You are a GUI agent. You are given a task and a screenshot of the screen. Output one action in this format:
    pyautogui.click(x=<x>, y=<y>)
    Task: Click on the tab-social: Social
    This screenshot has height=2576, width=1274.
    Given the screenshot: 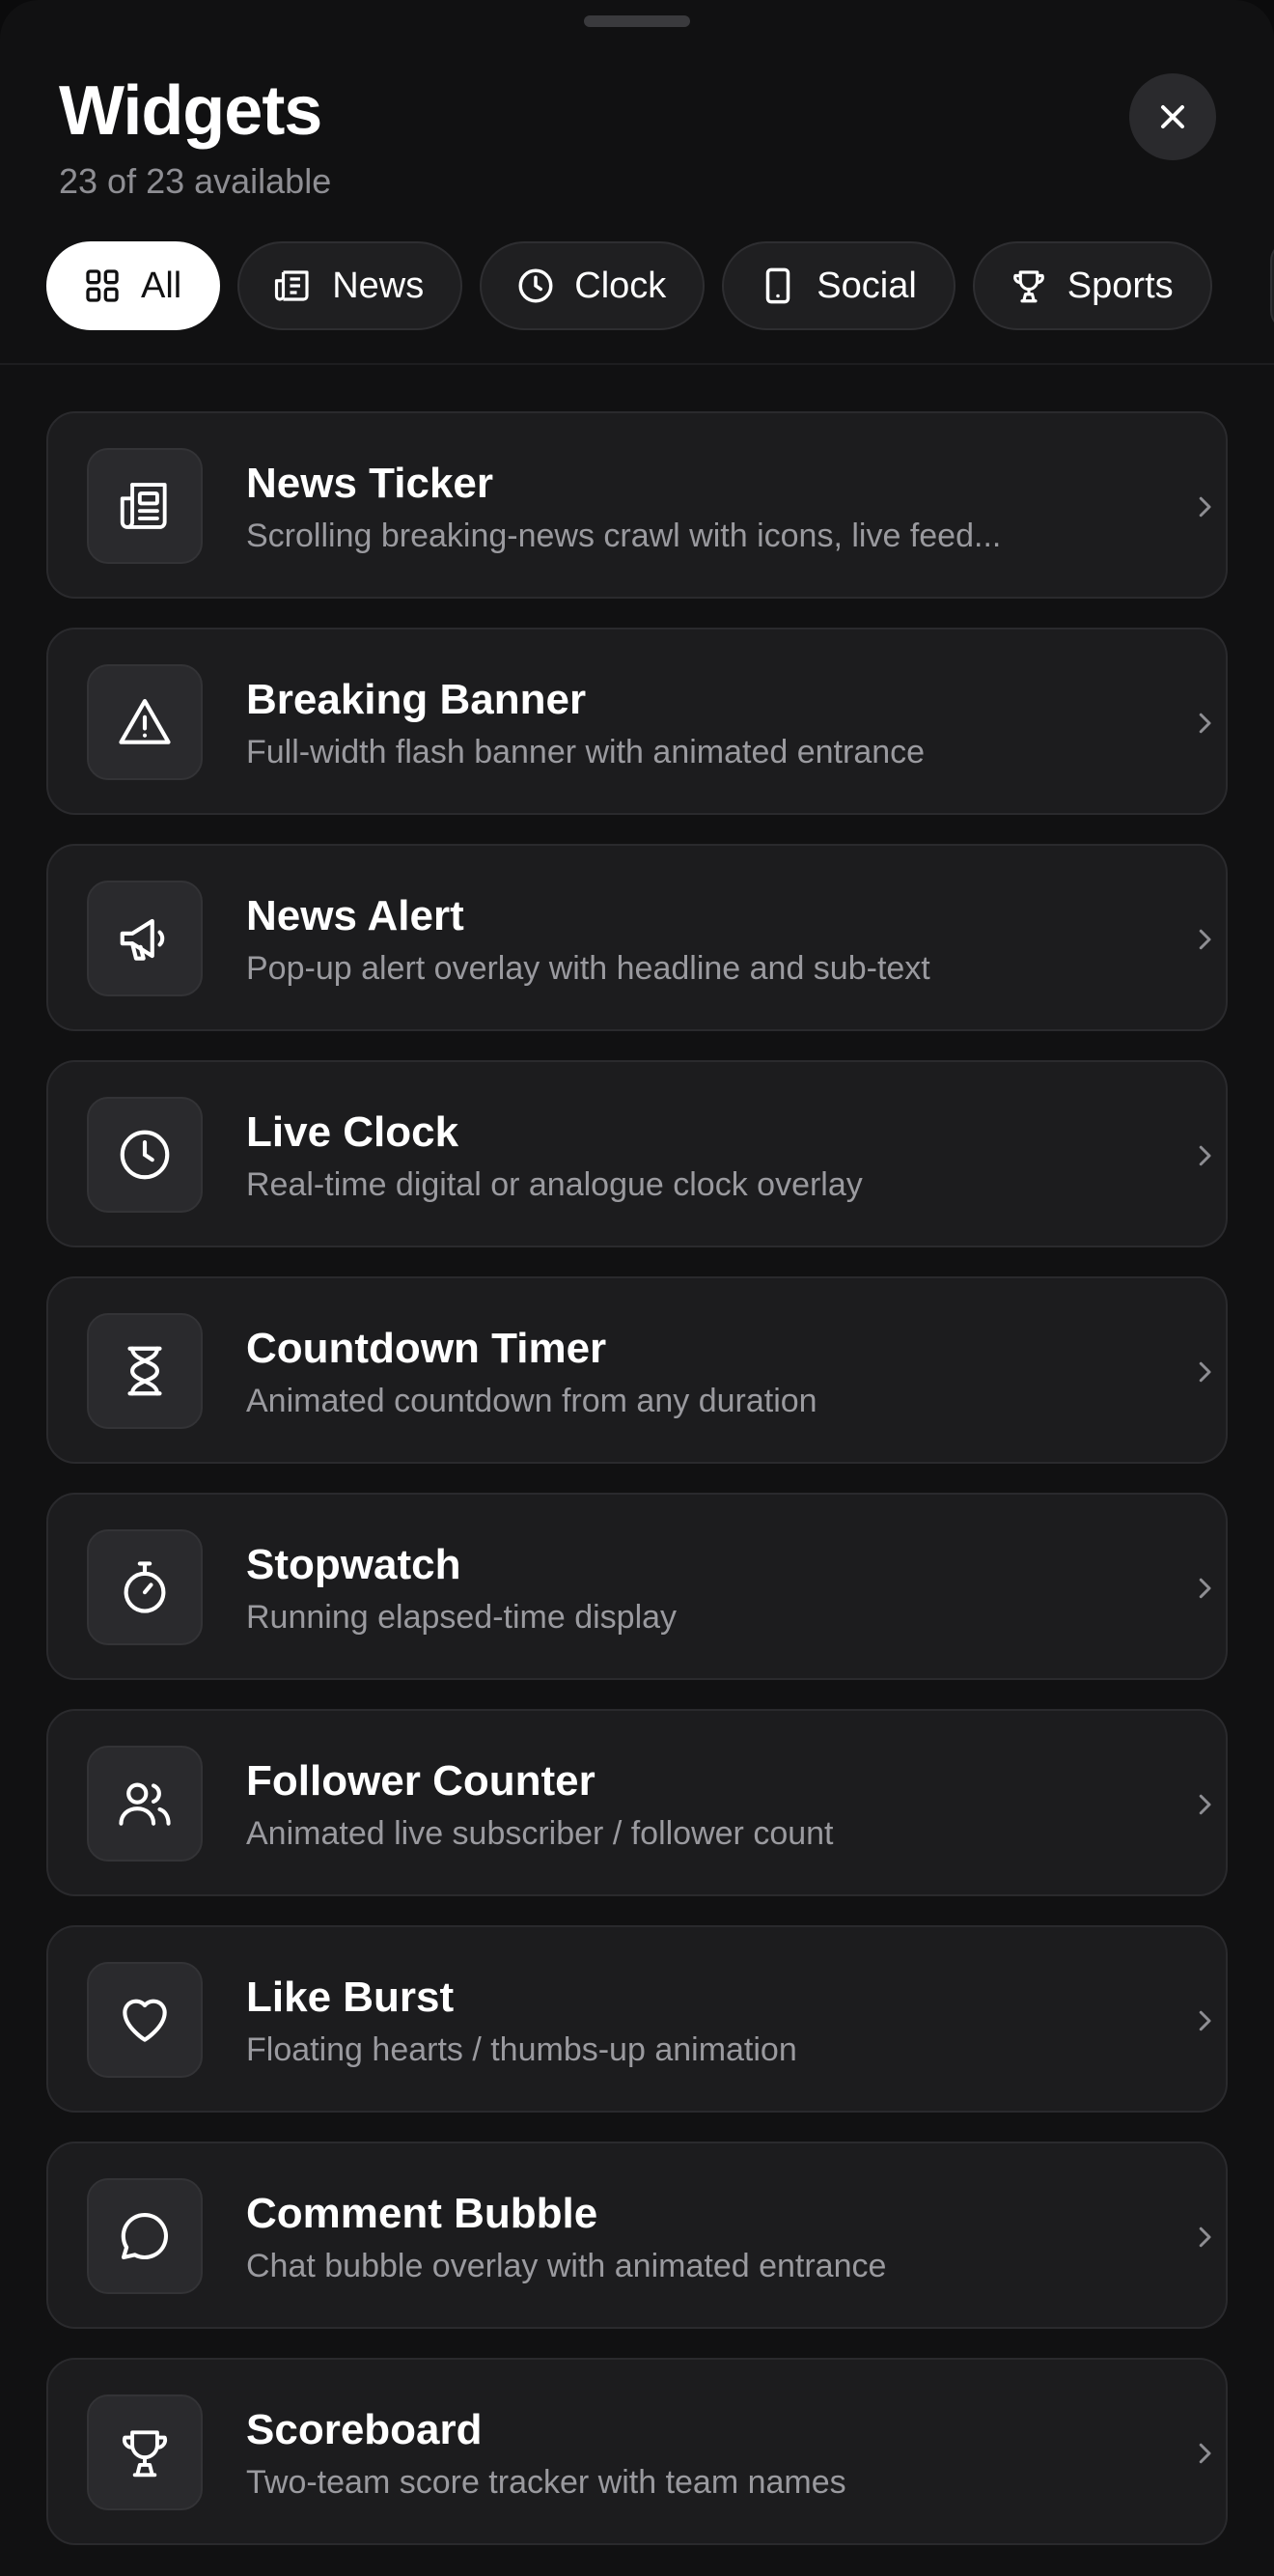 What is the action you would take?
    pyautogui.click(x=839, y=286)
    